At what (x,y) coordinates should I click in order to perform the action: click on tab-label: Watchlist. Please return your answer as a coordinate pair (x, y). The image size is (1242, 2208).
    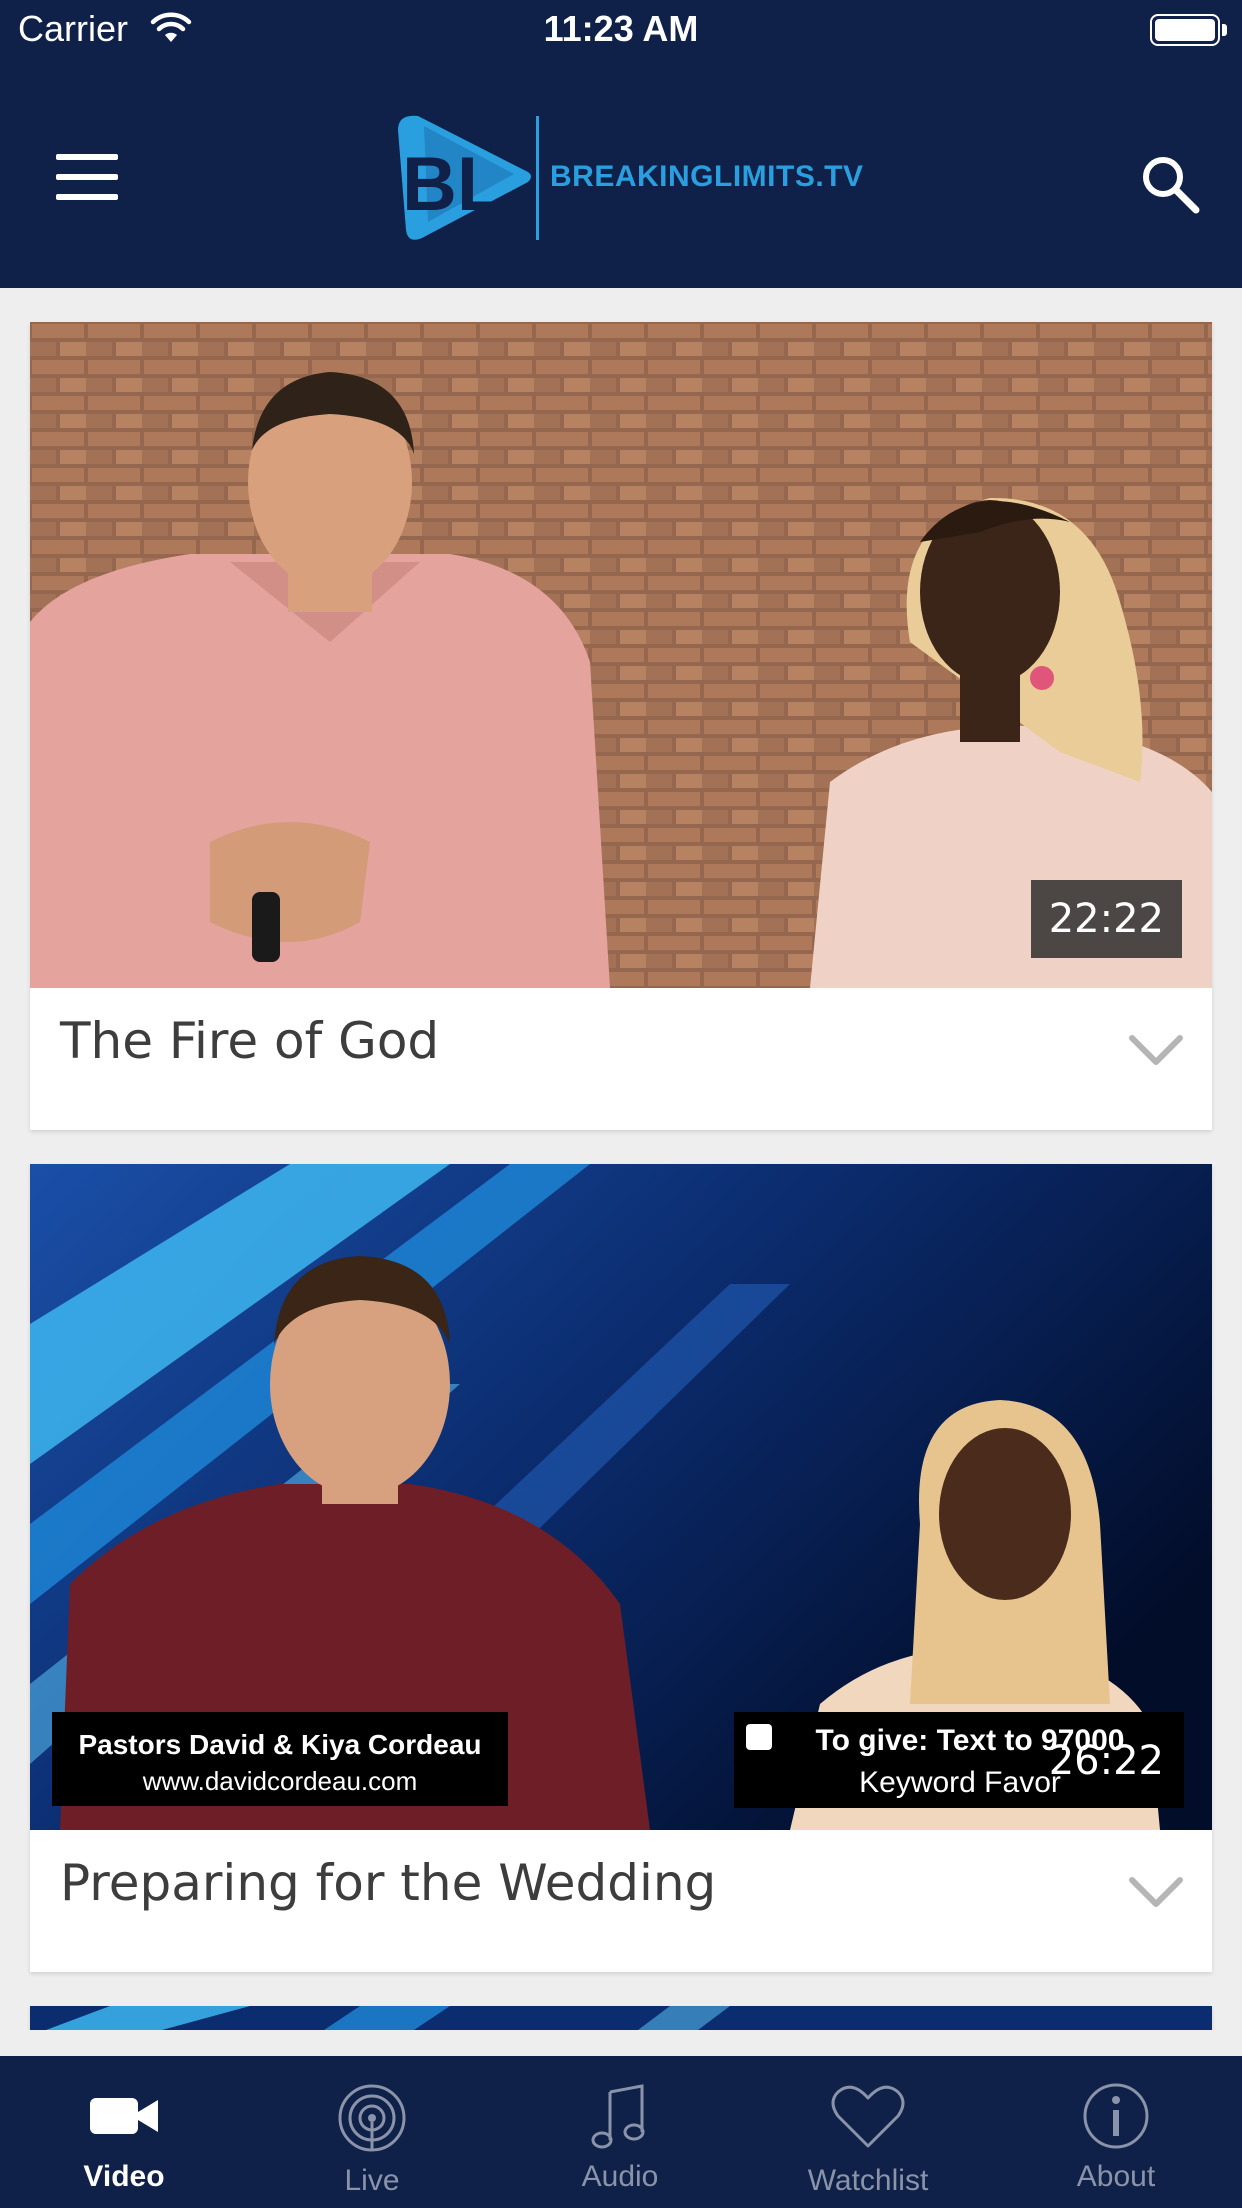
    Looking at the image, I should click on (868, 2180).